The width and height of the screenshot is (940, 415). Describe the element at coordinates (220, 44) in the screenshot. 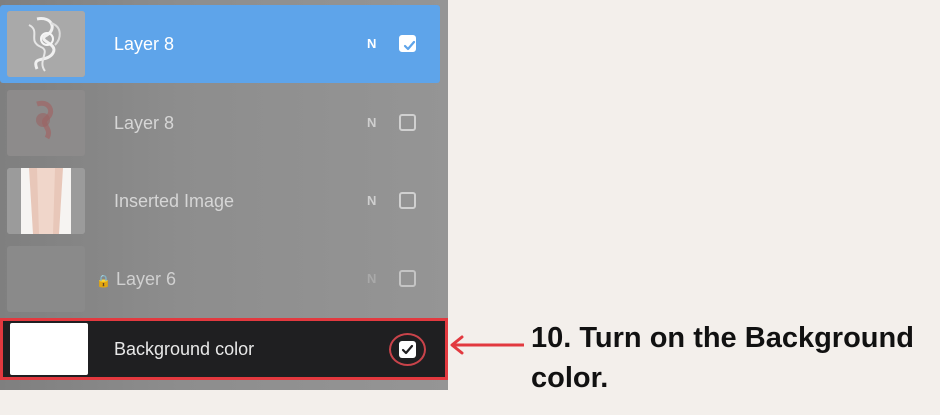

I see `layer-row-layer-8-selected: Layer 8 N` at that location.